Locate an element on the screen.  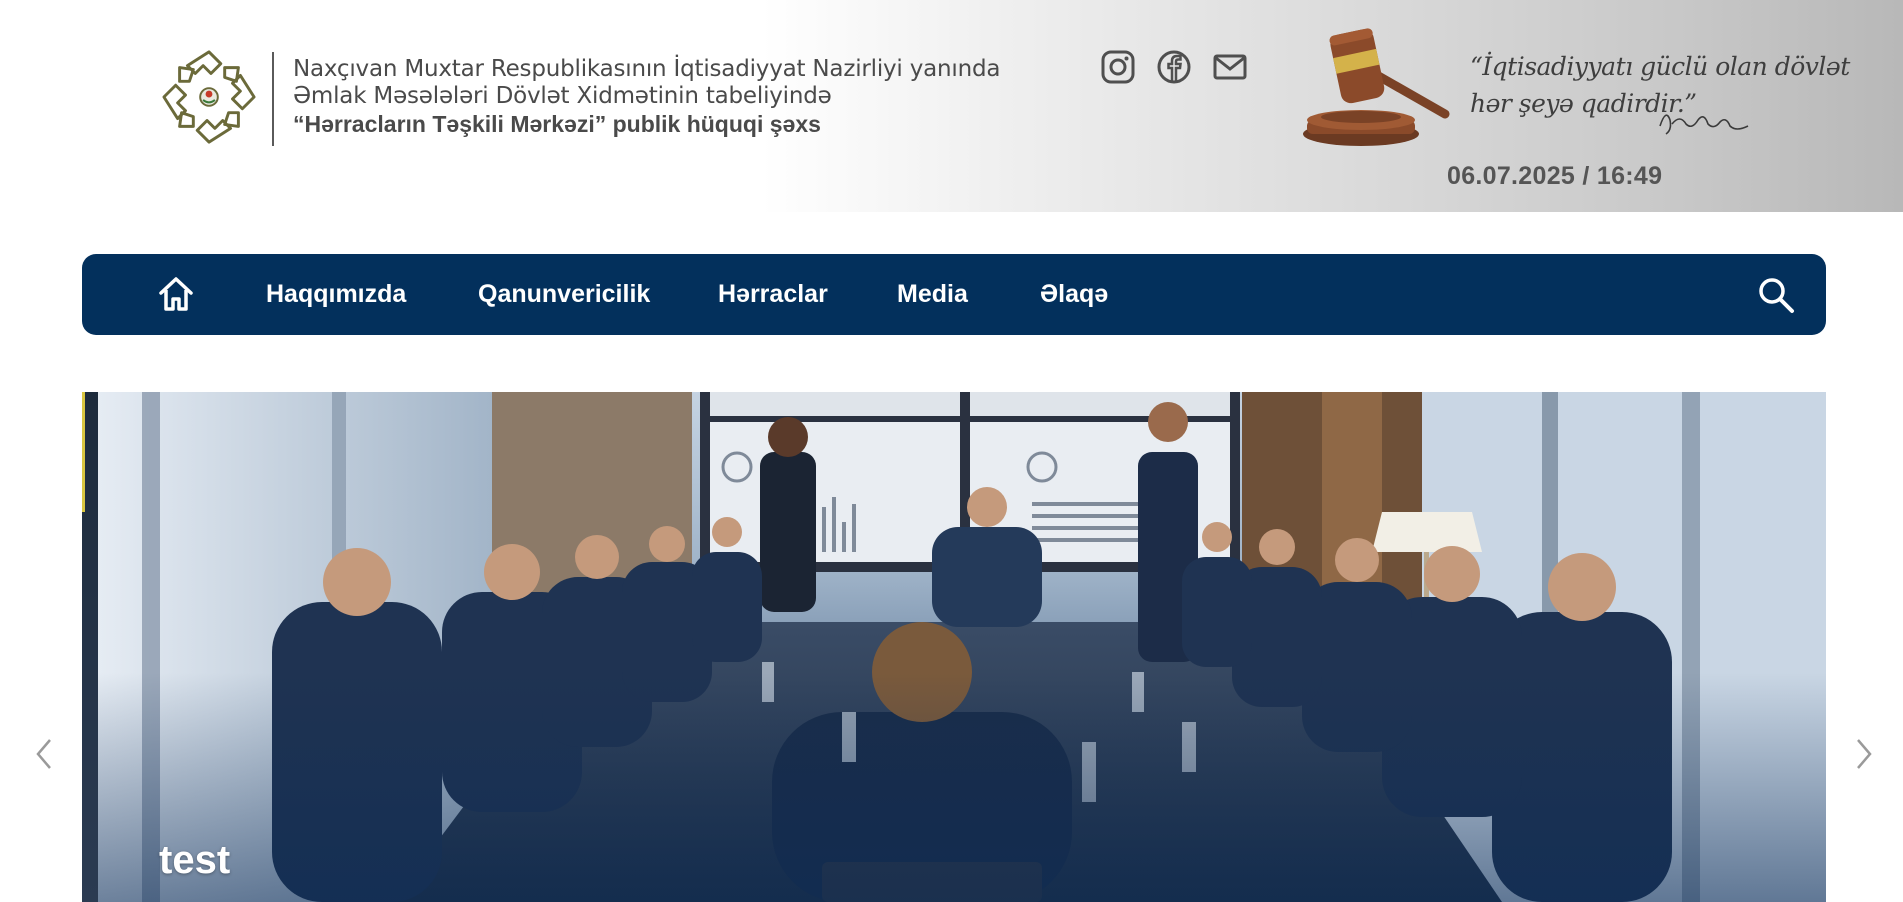
slider-prev-button is located at coordinates (44, 754).